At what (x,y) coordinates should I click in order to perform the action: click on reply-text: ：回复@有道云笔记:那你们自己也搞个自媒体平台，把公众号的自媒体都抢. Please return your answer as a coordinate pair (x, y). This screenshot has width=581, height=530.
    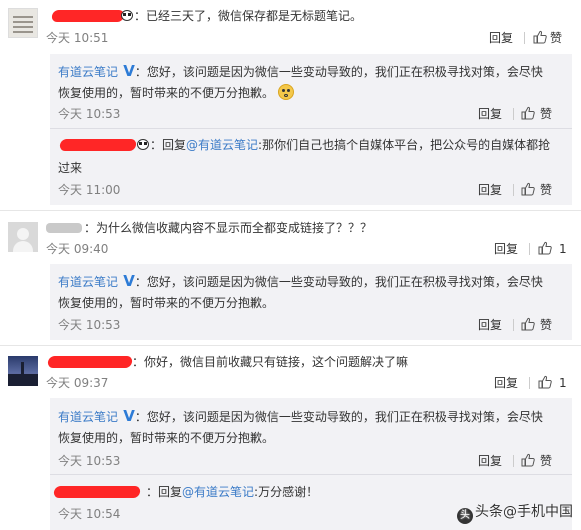
    Looking at the image, I should click on (304, 145).